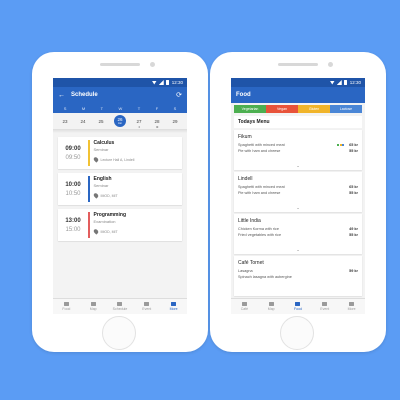 This screenshot has width=400, height=400. What do you see at coordinates (120, 121) in the screenshot?
I see `date-cell-selected: 26 Jun` at bounding box center [120, 121].